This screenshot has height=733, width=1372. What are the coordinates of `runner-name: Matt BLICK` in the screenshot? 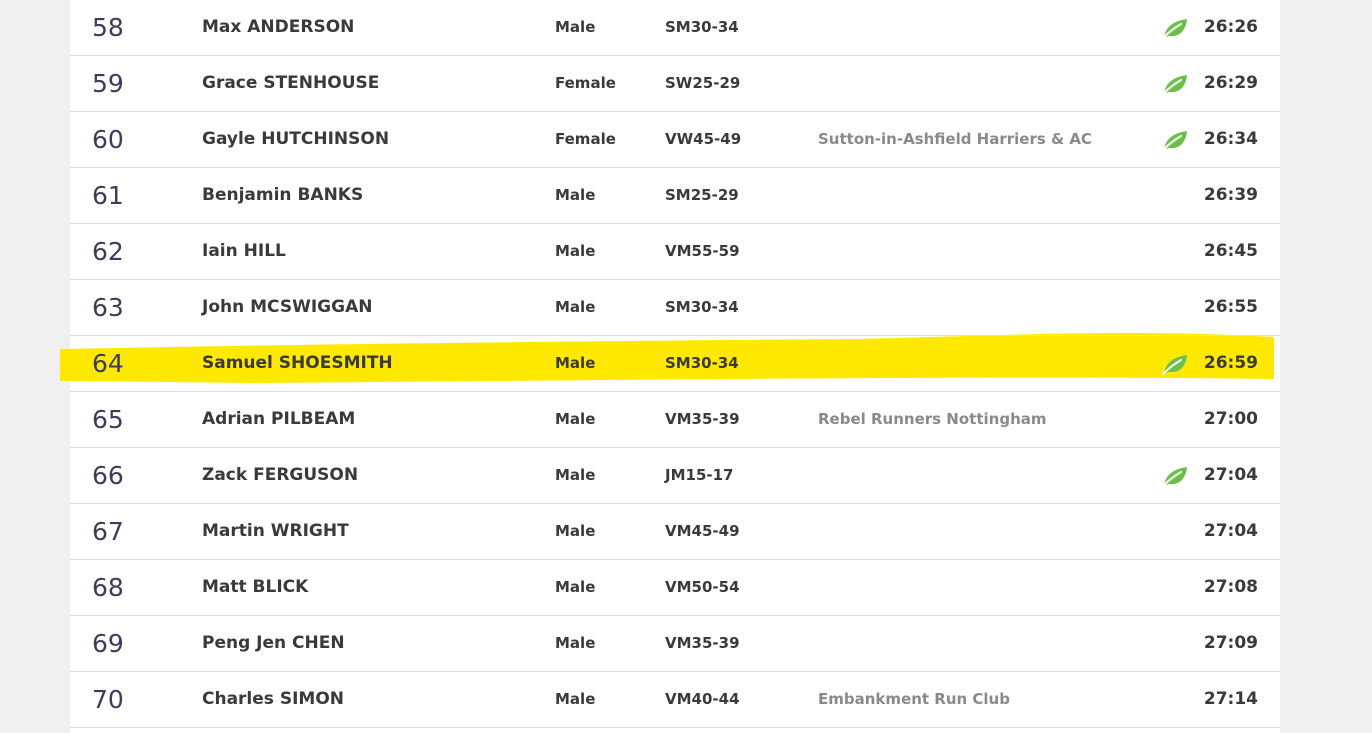 It's located at (255, 587).